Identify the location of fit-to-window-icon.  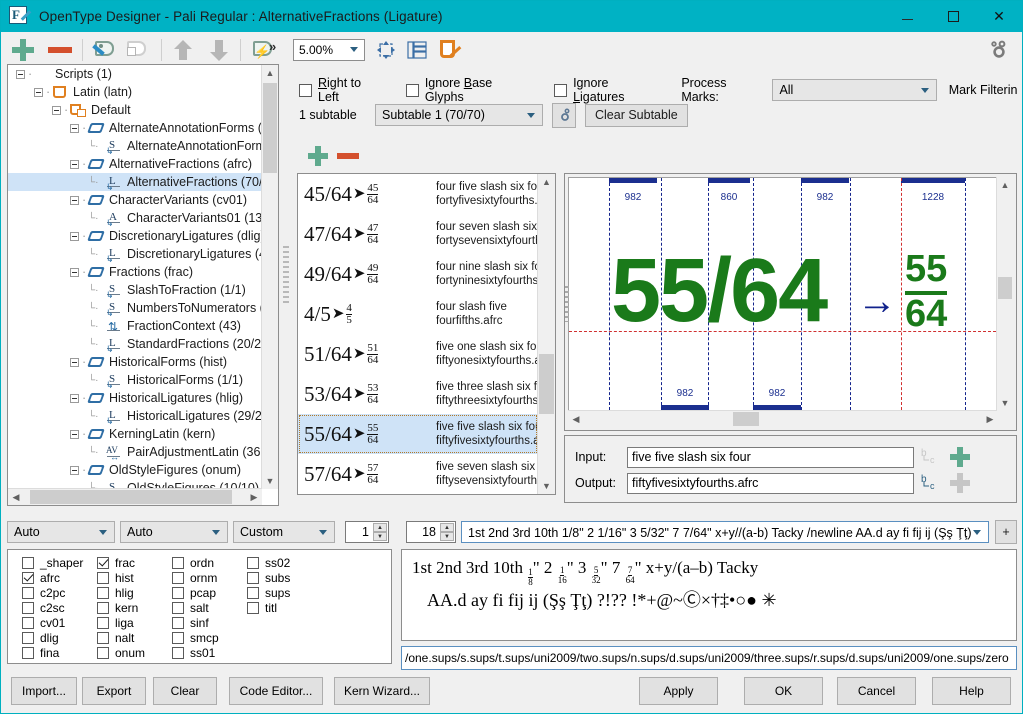
(386, 50).